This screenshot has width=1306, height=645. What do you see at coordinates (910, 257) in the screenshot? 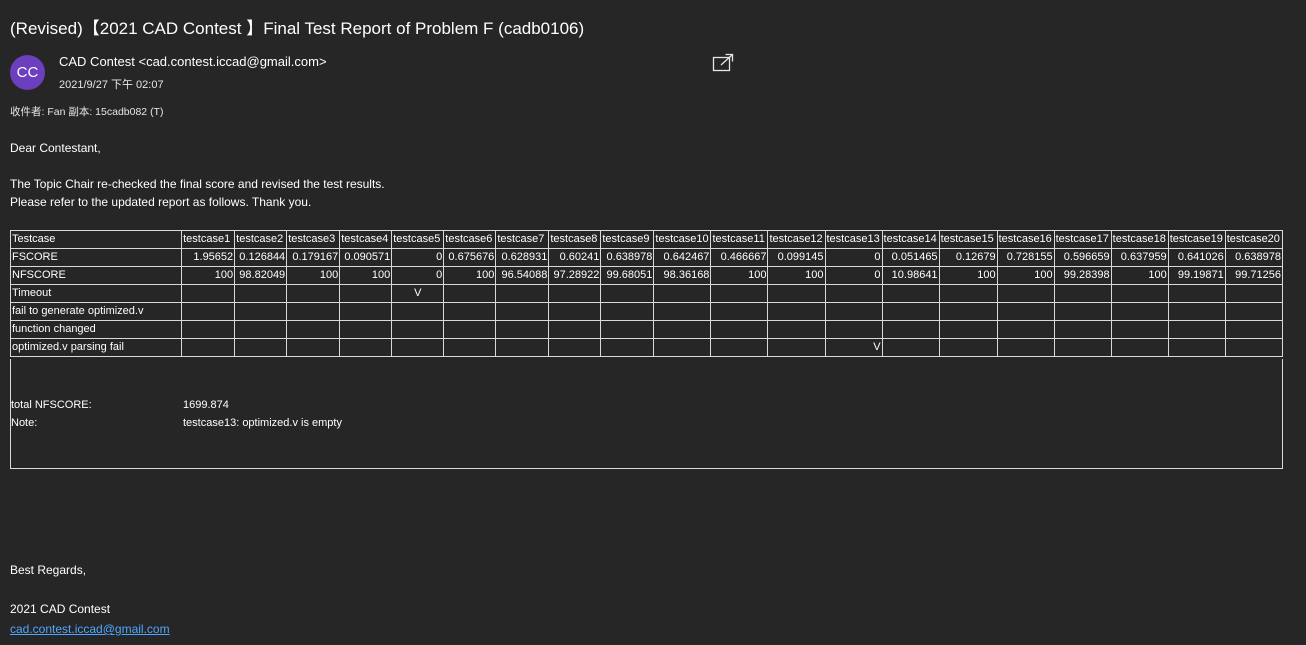
I see `table-cell: 0.051465` at bounding box center [910, 257].